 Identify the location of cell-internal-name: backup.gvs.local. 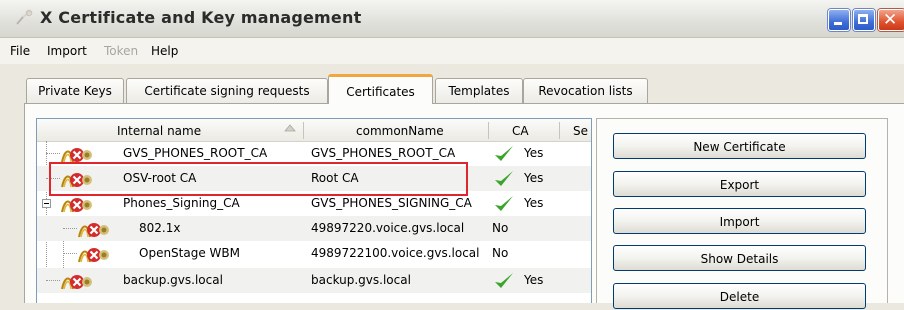
(173, 280).